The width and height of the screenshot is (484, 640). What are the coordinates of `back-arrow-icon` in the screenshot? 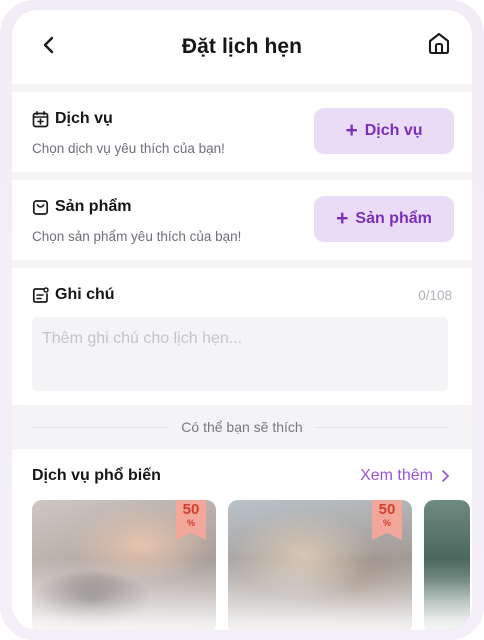 It's located at (48, 45).